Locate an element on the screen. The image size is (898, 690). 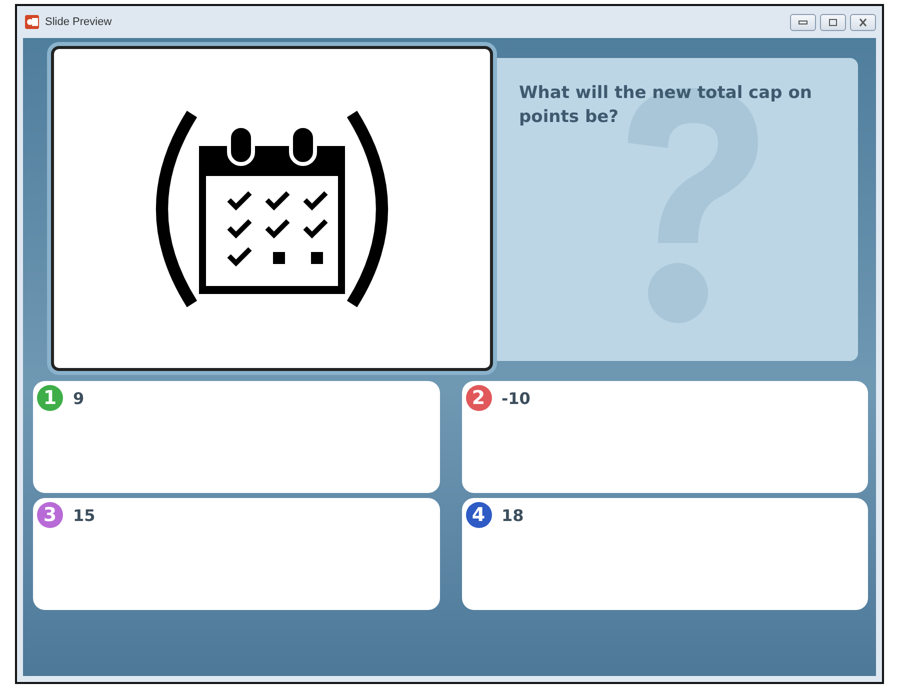
close-icon is located at coordinates (863, 22).